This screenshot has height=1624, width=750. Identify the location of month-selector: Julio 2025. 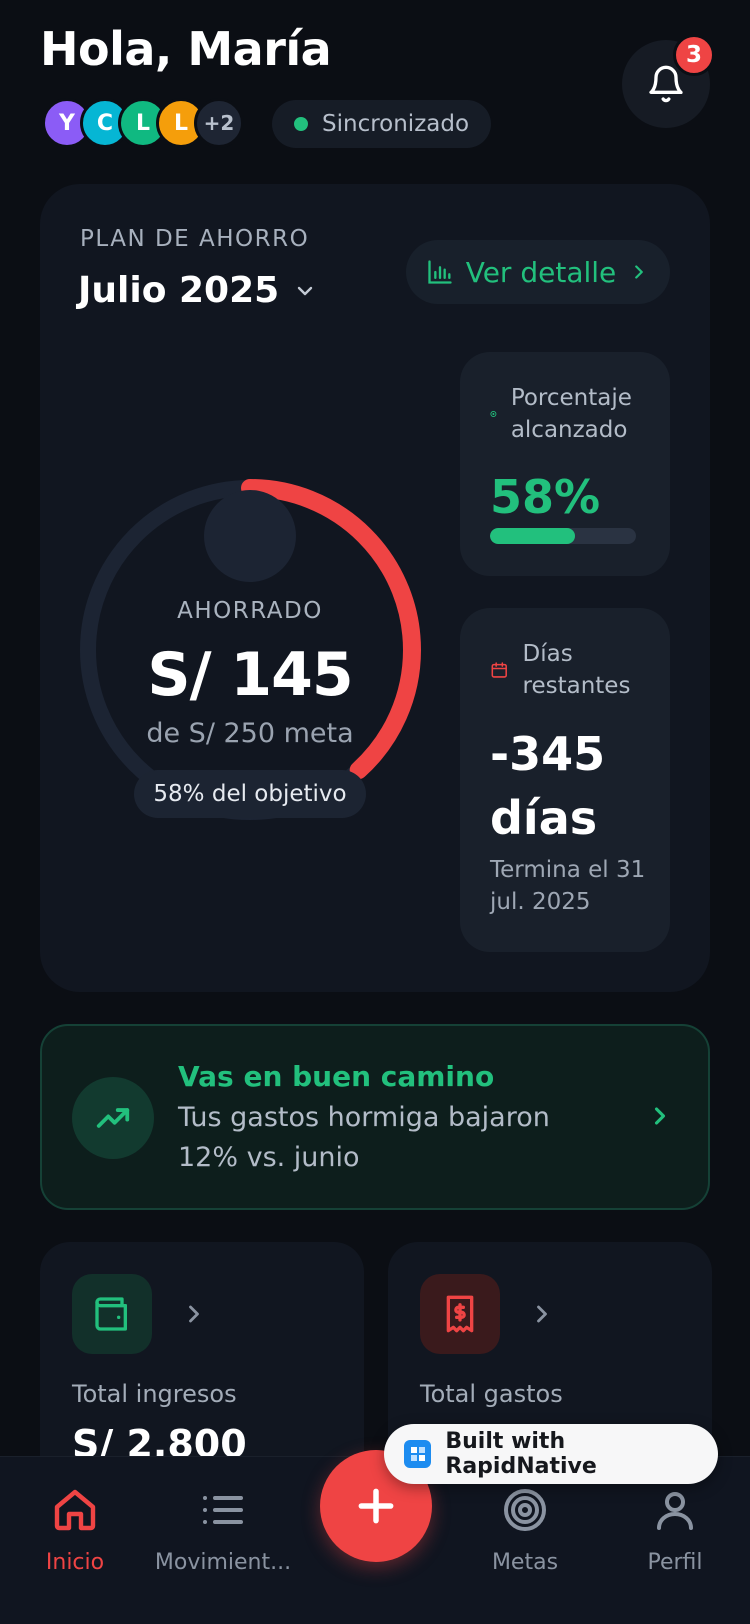
(197, 290).